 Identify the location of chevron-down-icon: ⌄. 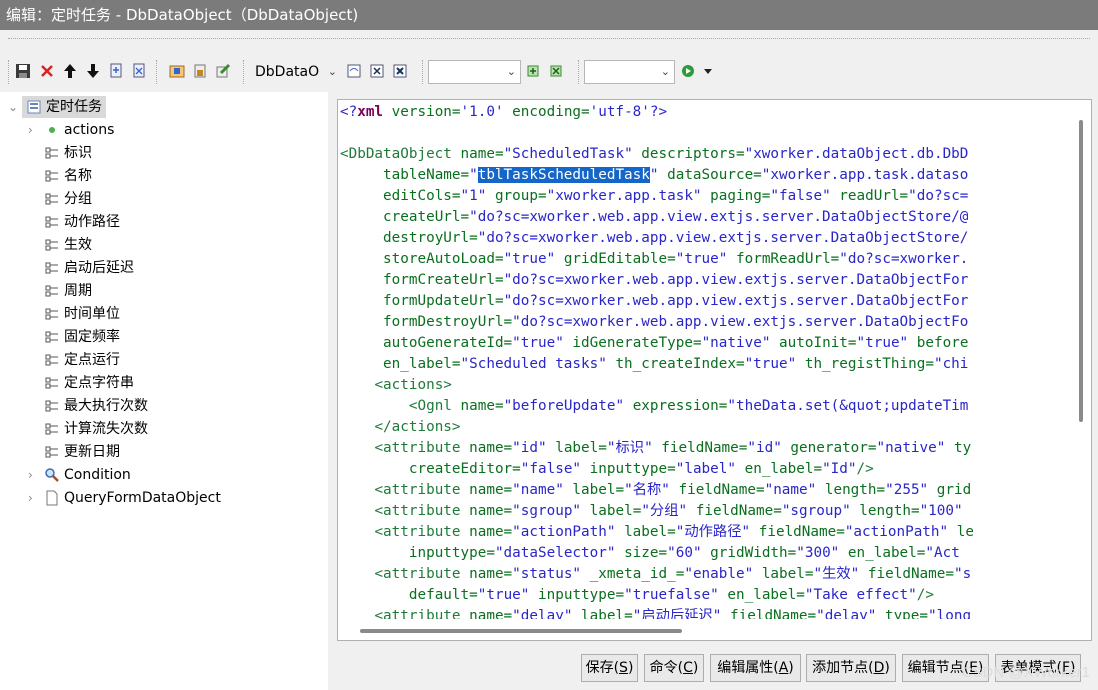
(13, 107).